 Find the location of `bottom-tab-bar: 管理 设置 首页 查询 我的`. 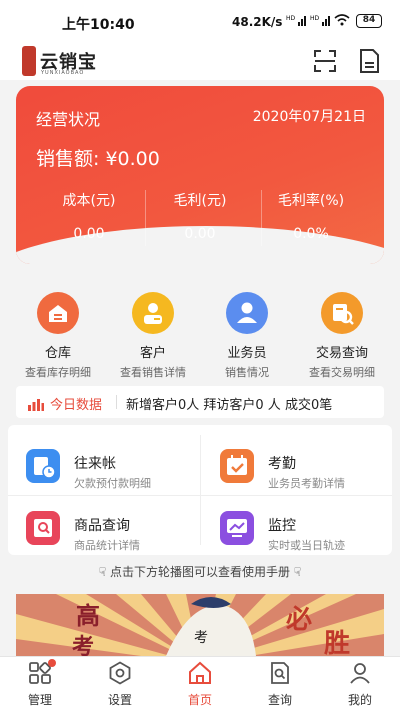

bottom-tab-bar: 管理 设置 首页 查询 我的 is located at coordinates (200, 683).